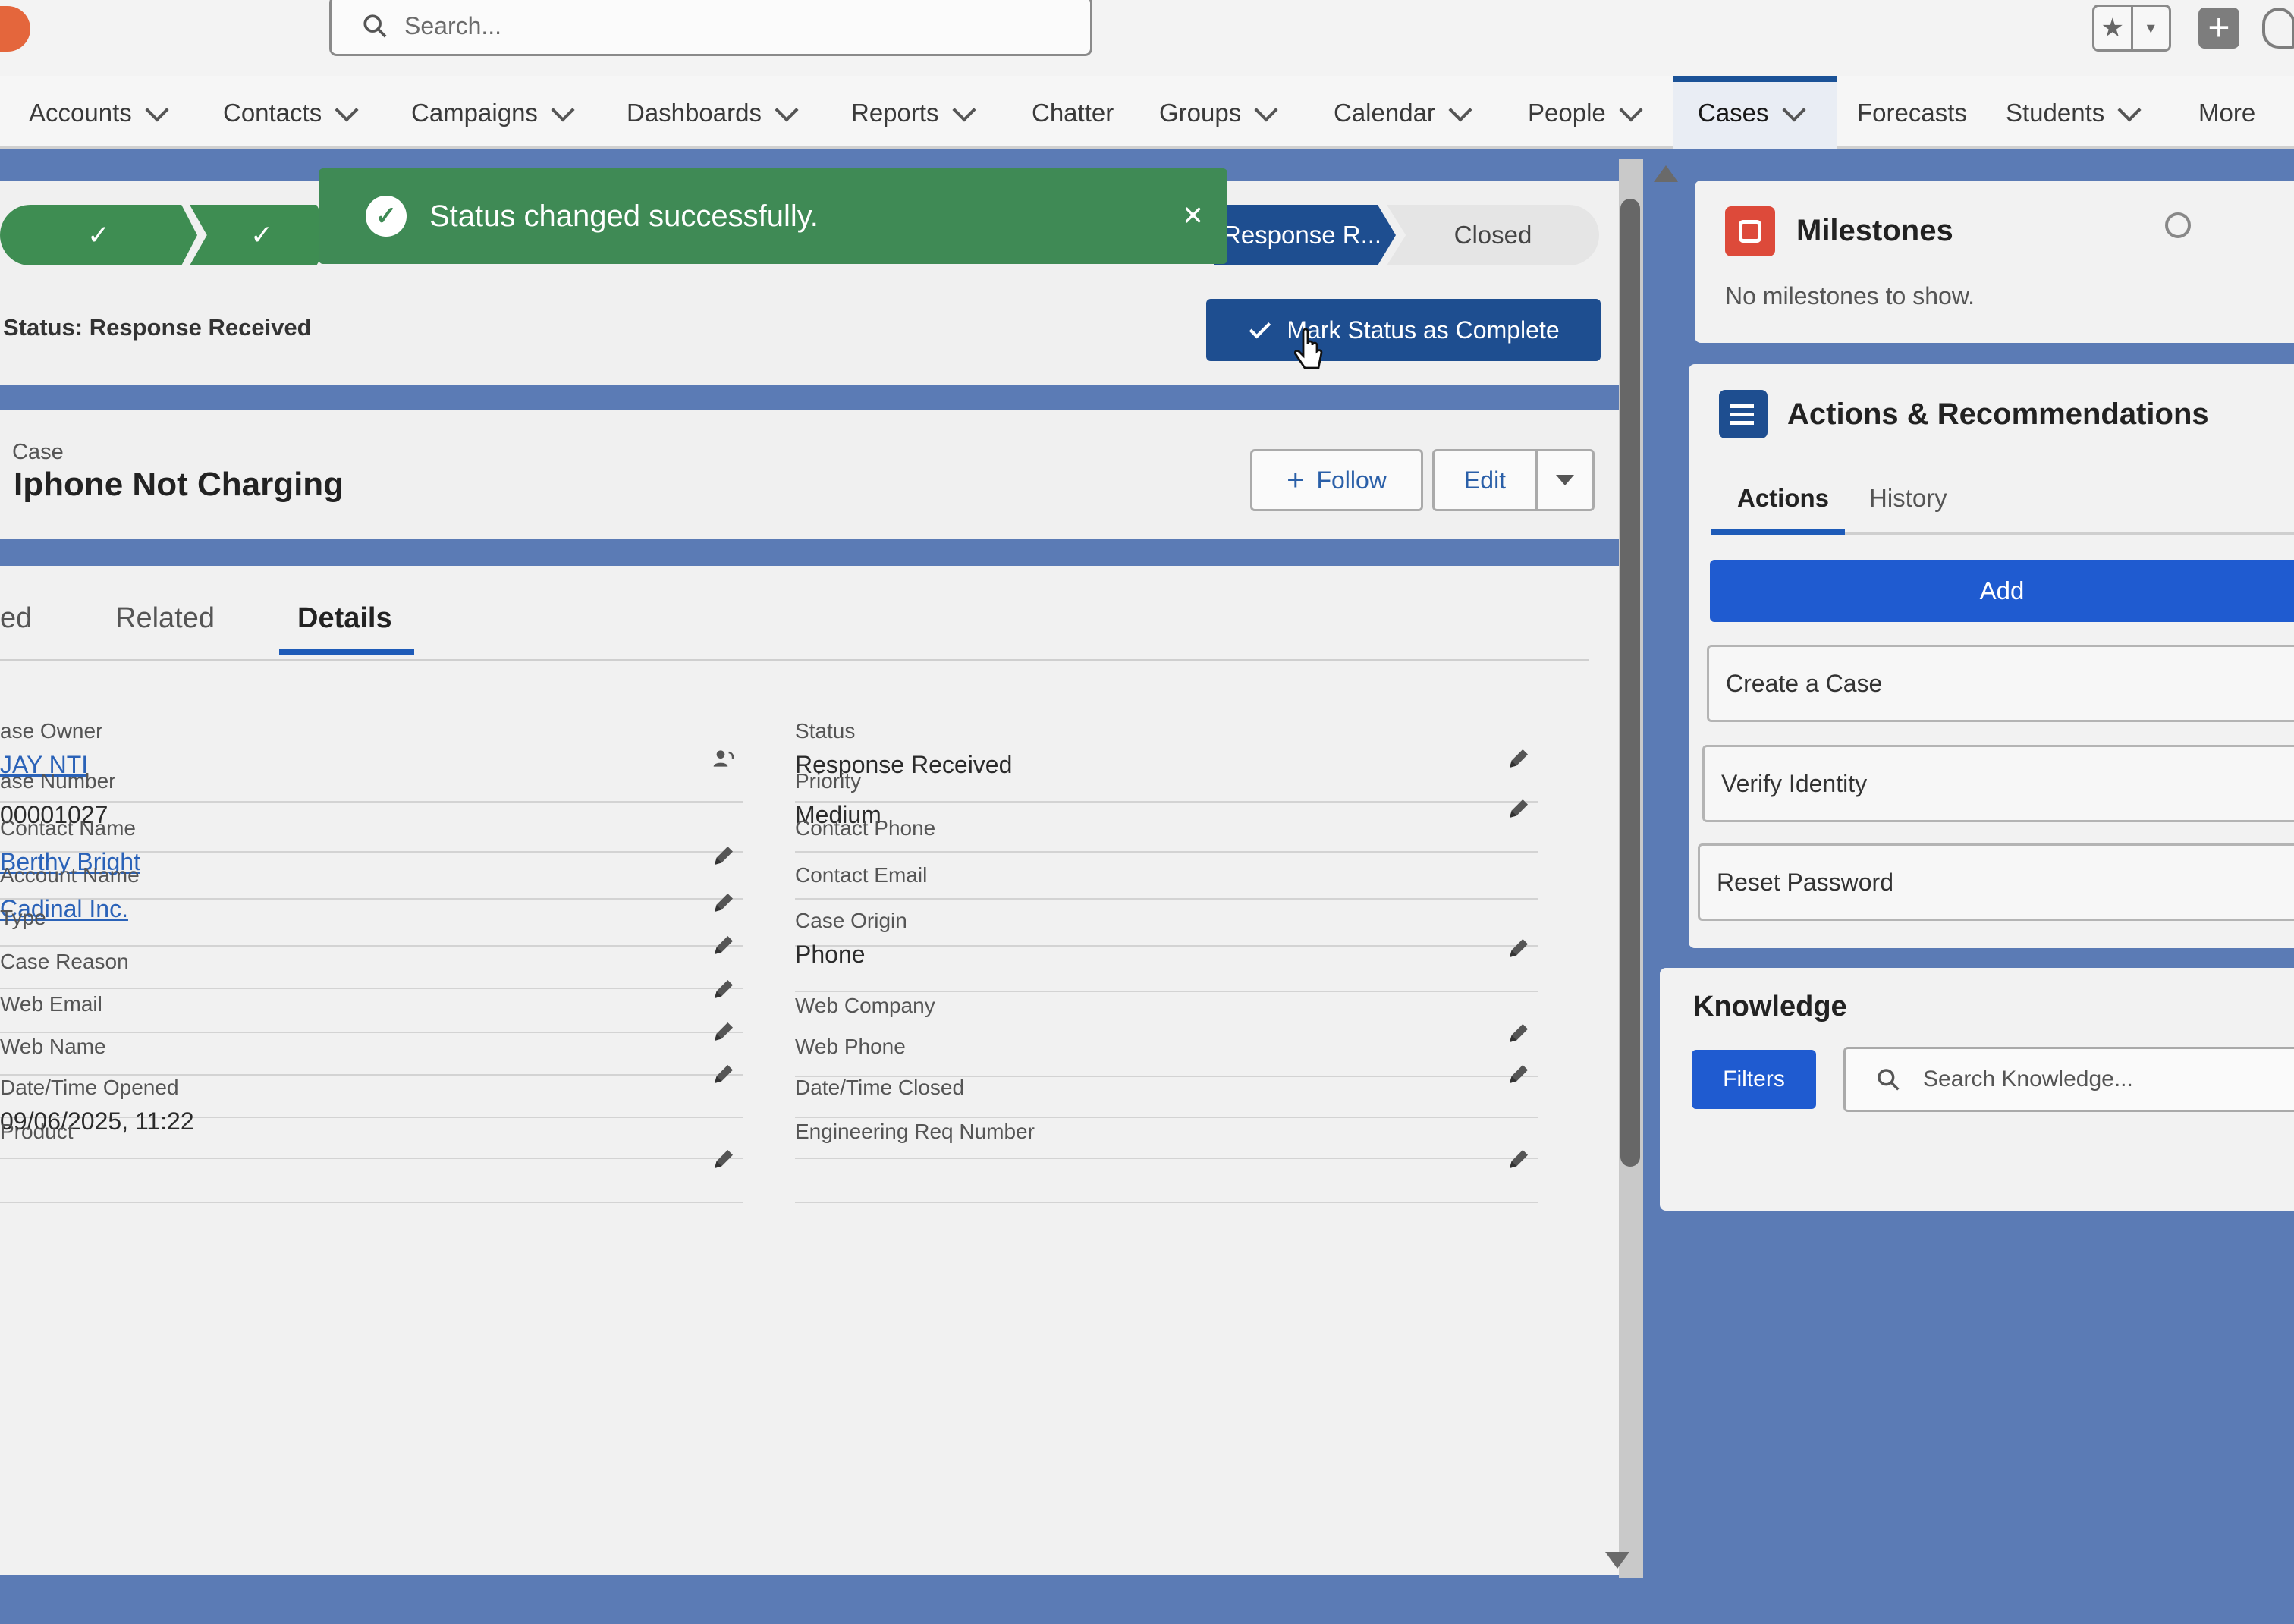  I want to click on record-type-label: Case, so click(38, 452).